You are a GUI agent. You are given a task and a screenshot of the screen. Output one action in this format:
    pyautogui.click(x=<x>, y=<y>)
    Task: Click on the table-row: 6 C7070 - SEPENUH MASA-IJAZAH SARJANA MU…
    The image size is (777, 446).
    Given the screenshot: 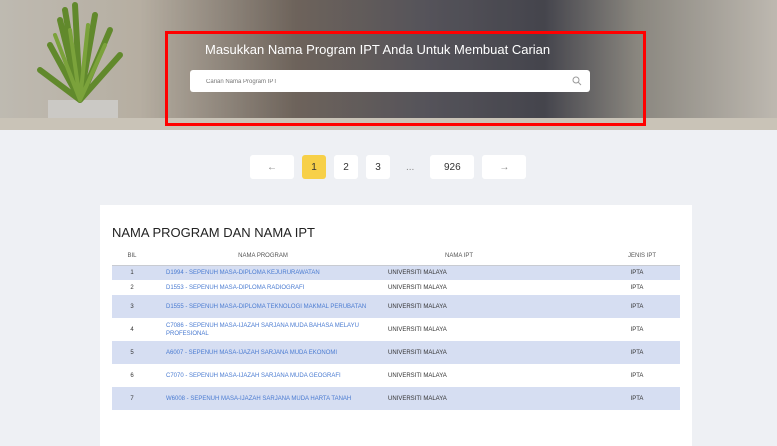 What is the action you would take?
    pyautogui.click(x=396, y=375)
    